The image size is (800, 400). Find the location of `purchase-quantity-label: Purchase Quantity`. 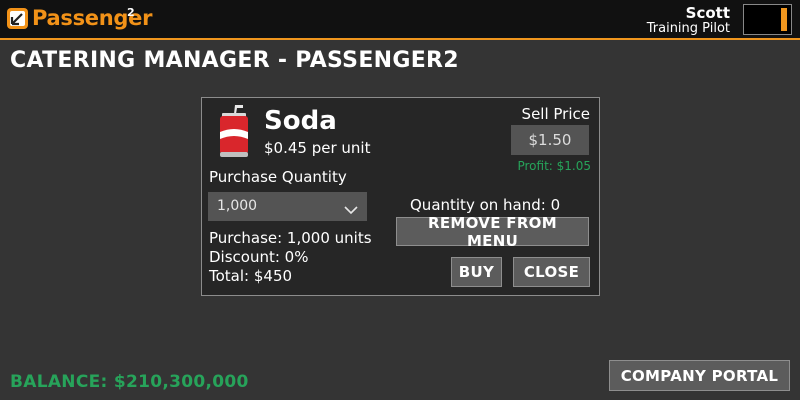

purchase-quantity-label: Purchase Quantity is located at coordinates (278, 177).